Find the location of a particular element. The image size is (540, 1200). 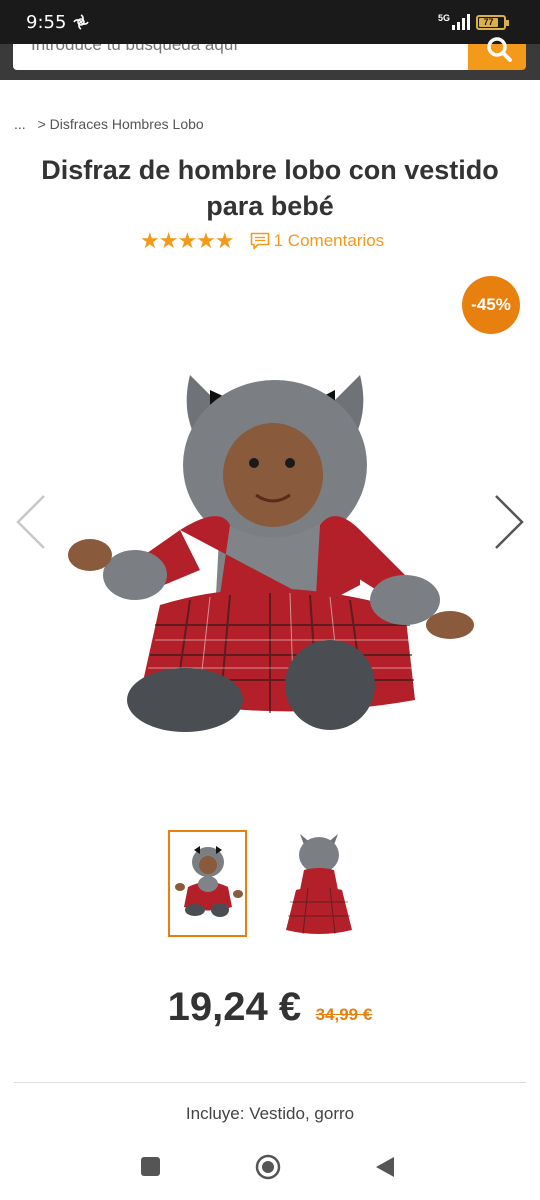

network-type: 5G is located at coordinates (444, 18).